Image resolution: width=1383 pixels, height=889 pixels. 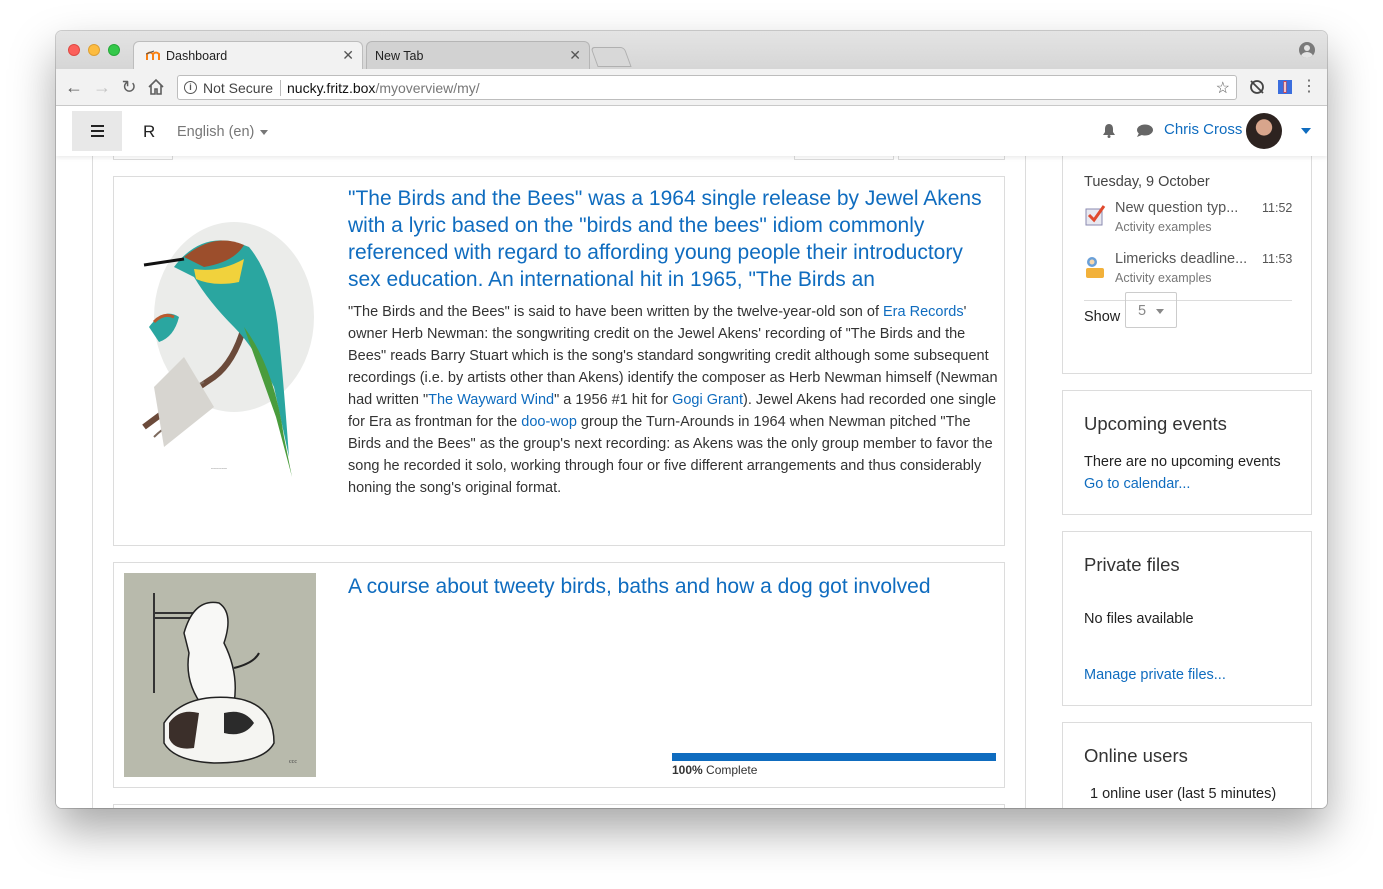 What do you see at coordinates (1151, 310) in the screenshot?
I see `show-count-select: 5` at bounding box center [1151, 310].